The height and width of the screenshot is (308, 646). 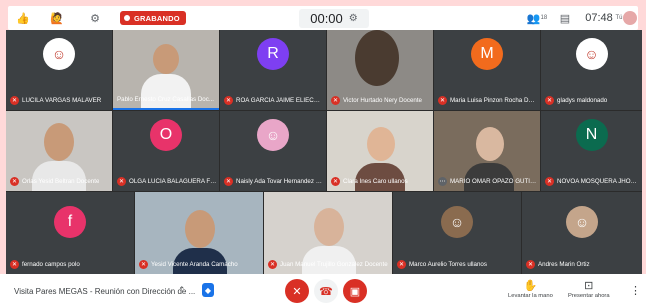 I want to click on participant-tile: ☺ ✕ Marco Aurelio Torres ullanos, so click(x=457, y=233).